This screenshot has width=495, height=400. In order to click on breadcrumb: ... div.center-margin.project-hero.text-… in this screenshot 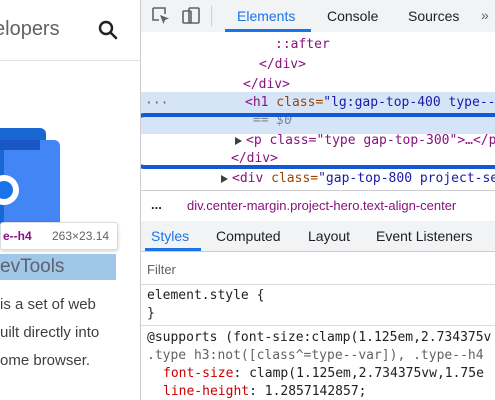, I will do `click(318, 206)`.